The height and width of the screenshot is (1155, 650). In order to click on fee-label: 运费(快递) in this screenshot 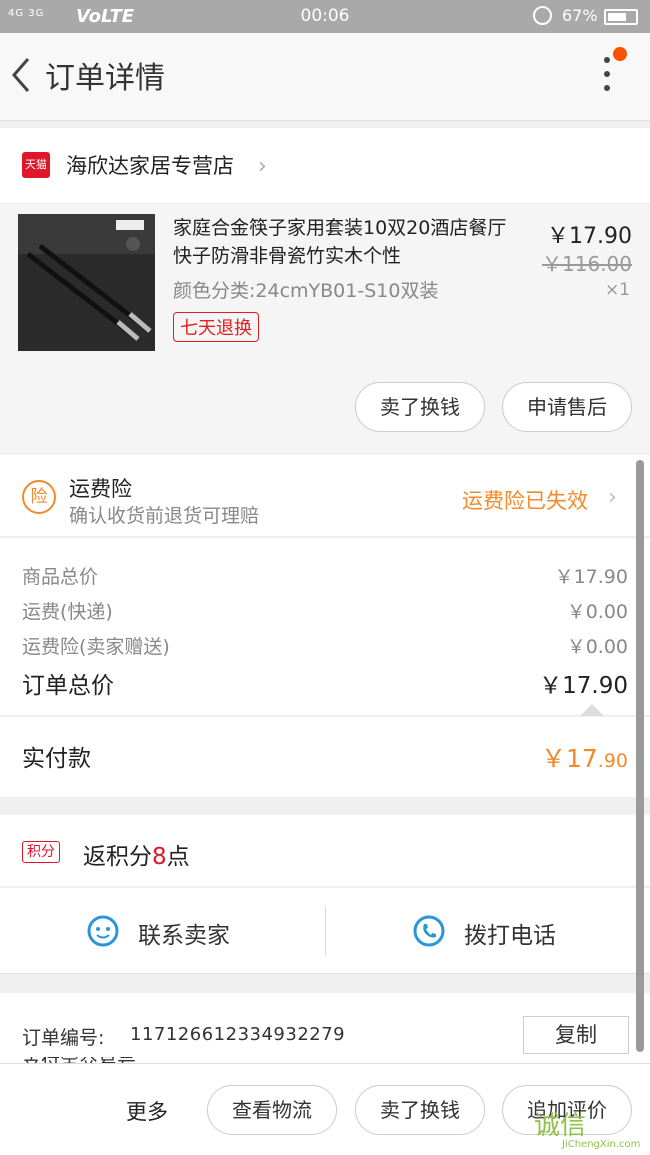, I will do `click(67, 612)`.